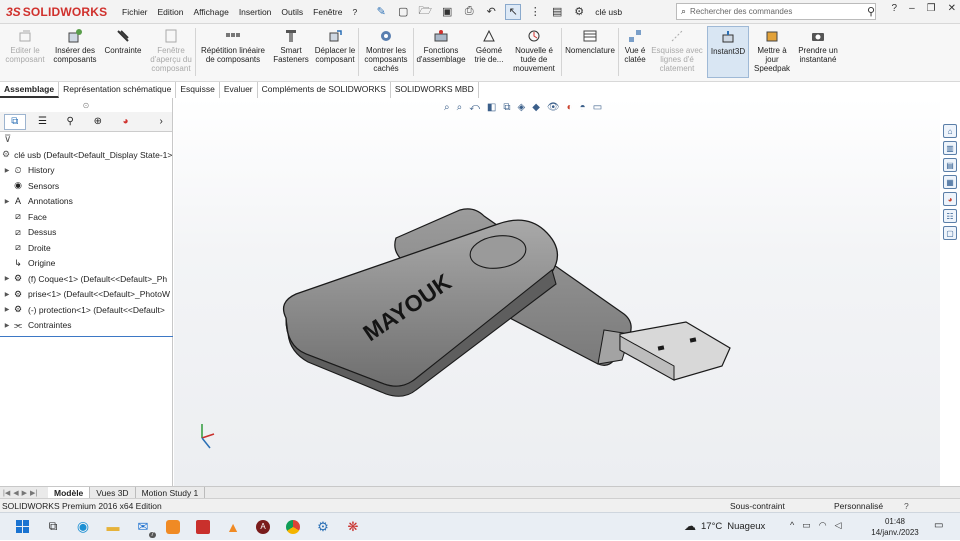 Image resolution: width=960 pixels, height=541 pixels. Describe the element at coordinates (53, 527) in the screenshot. I see `task-view-icon: ⧉` at that location.